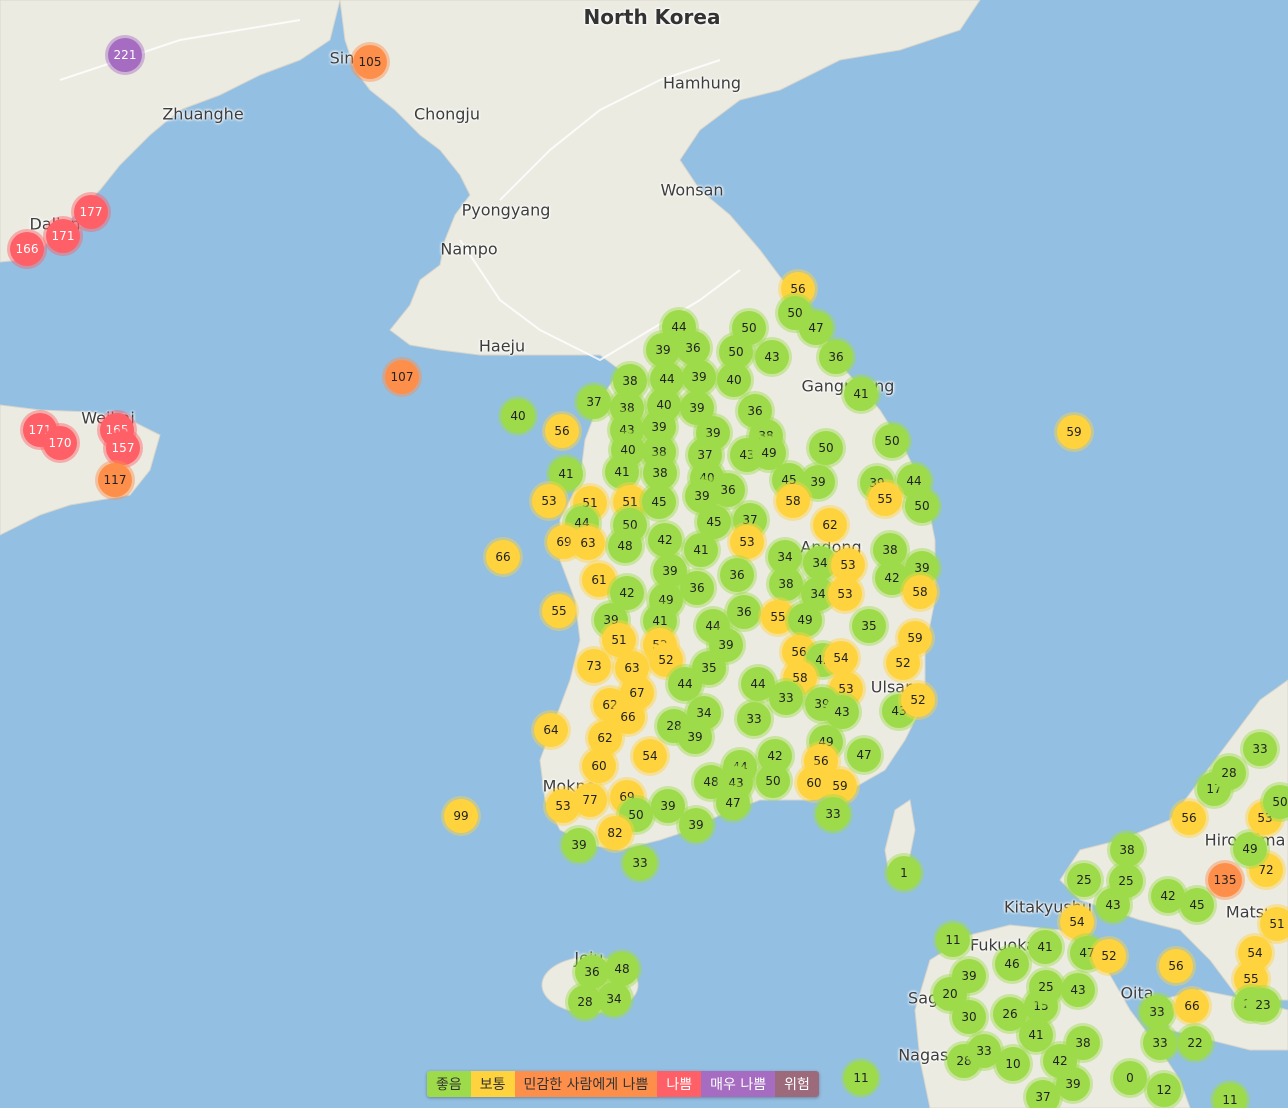  What do you see at coordinates (551, 730) in the screenshot?
I see `aqi-station-marker: 64` at bounding box center [551, 730].